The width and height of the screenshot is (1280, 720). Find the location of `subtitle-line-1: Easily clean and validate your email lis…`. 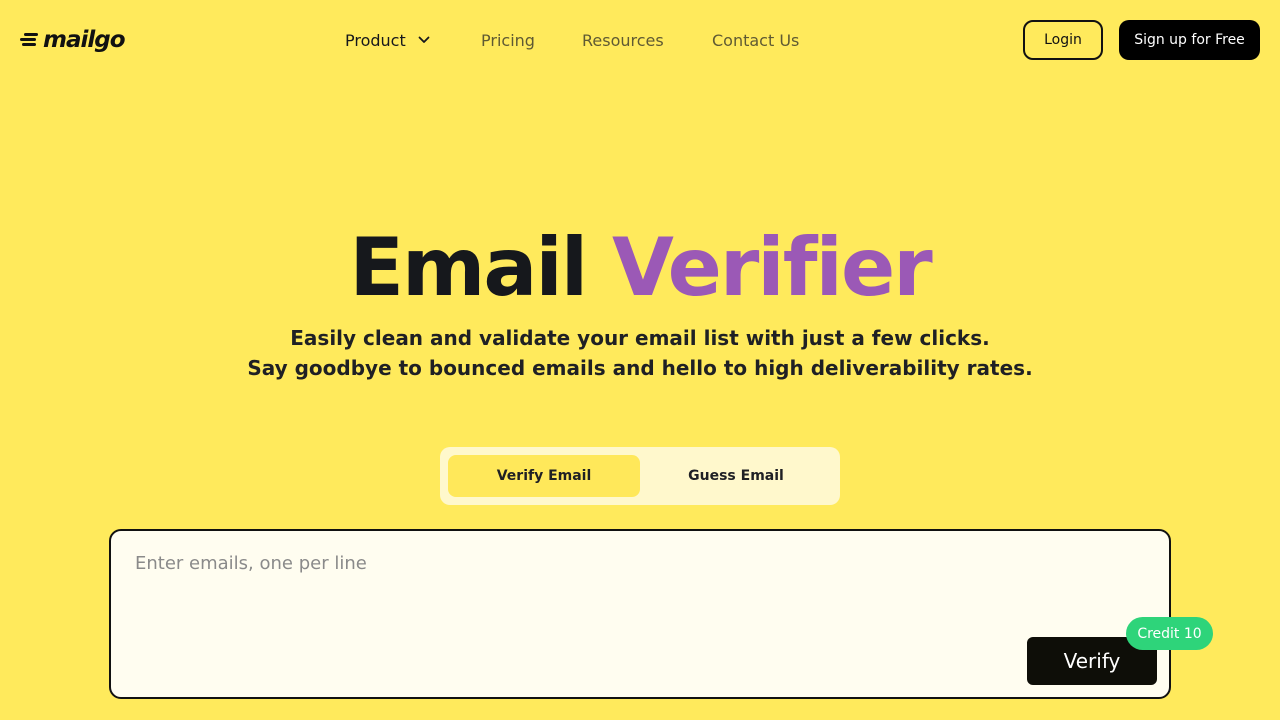

subtitle-line-1: Easily clean and validate your email lis… is located at coordinates (640, 338).